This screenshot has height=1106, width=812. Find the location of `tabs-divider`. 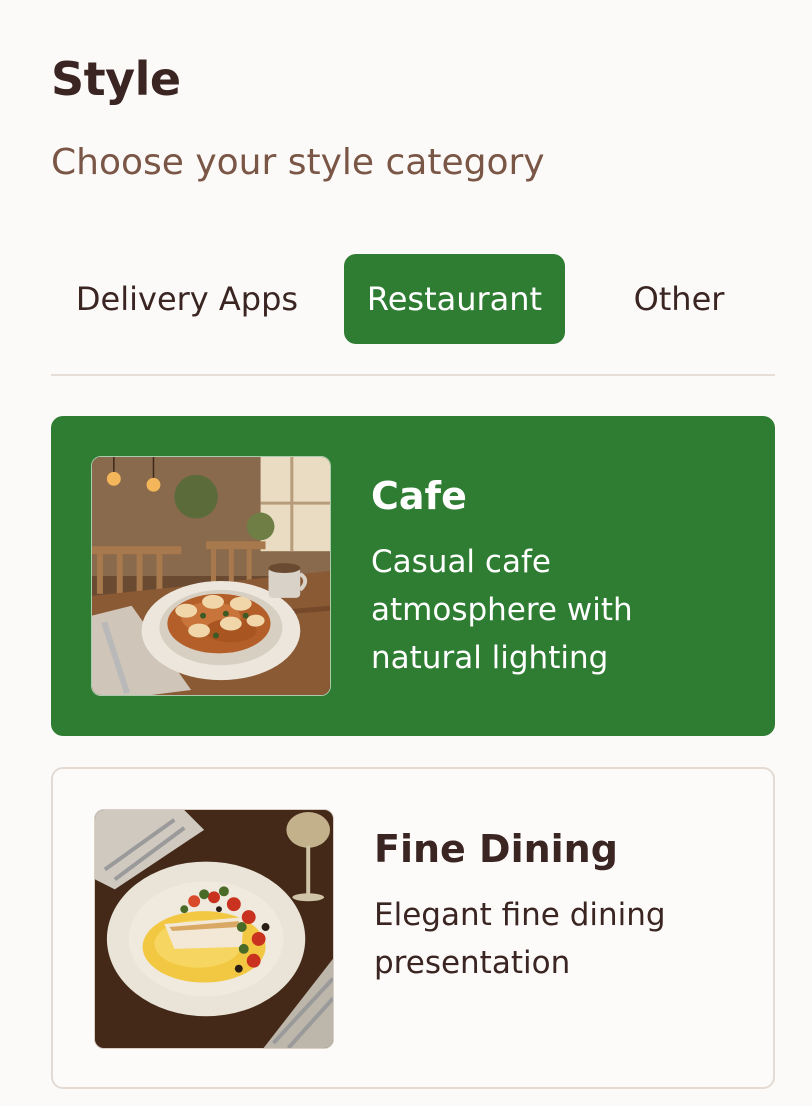

tabs-divider is located at coordinates (413, 375).